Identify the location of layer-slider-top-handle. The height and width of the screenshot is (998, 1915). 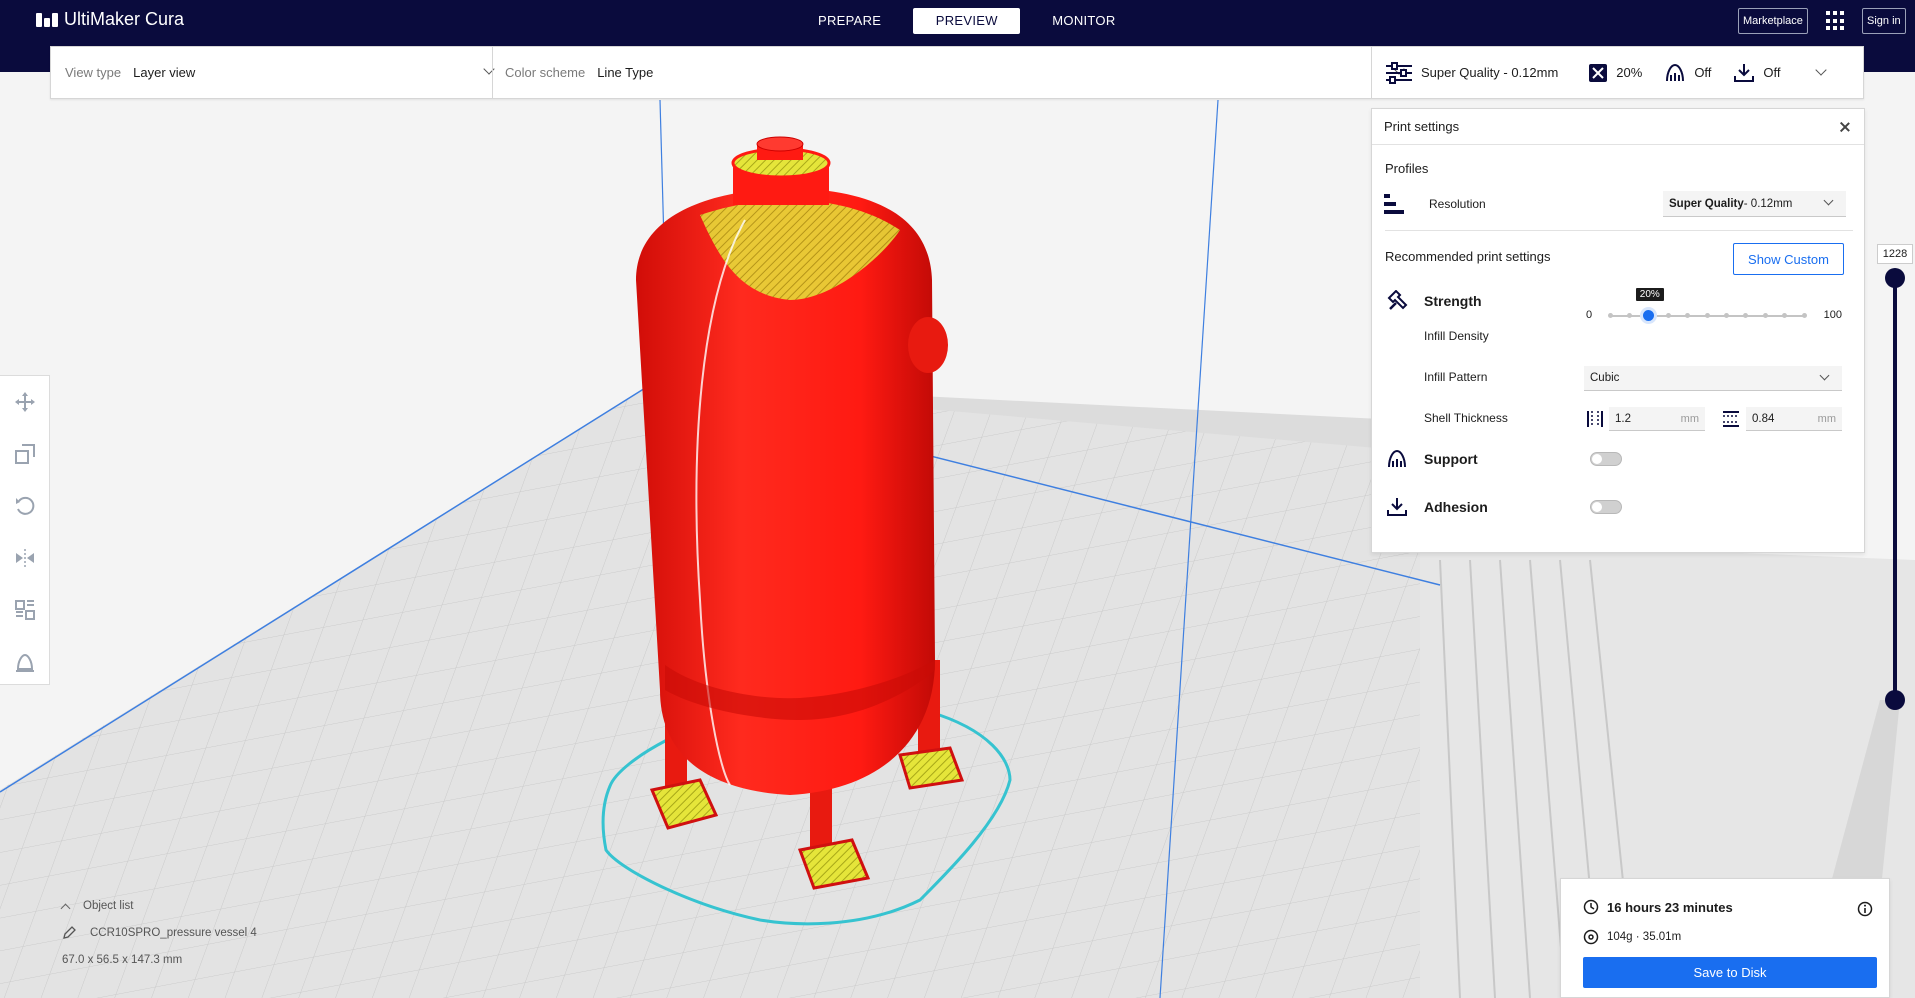
(1895, 278).